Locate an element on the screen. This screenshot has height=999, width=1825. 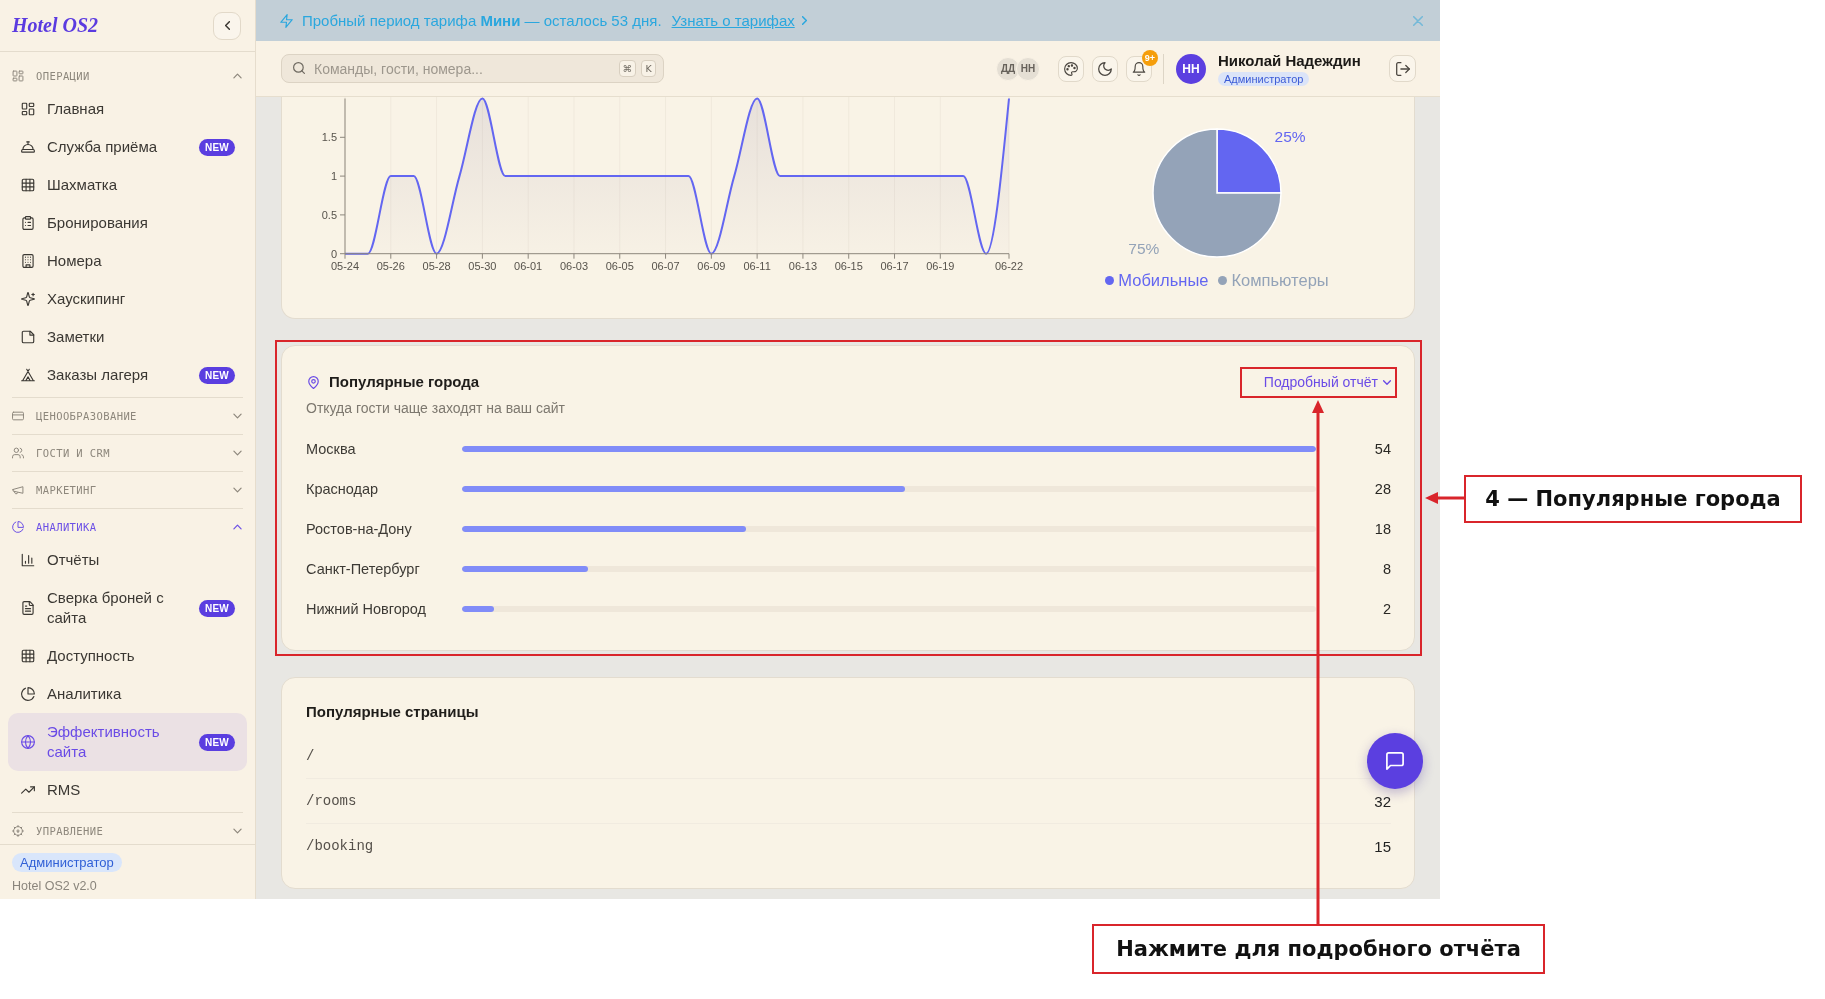
layout-grid-icon is located at coordinates (18, 76).